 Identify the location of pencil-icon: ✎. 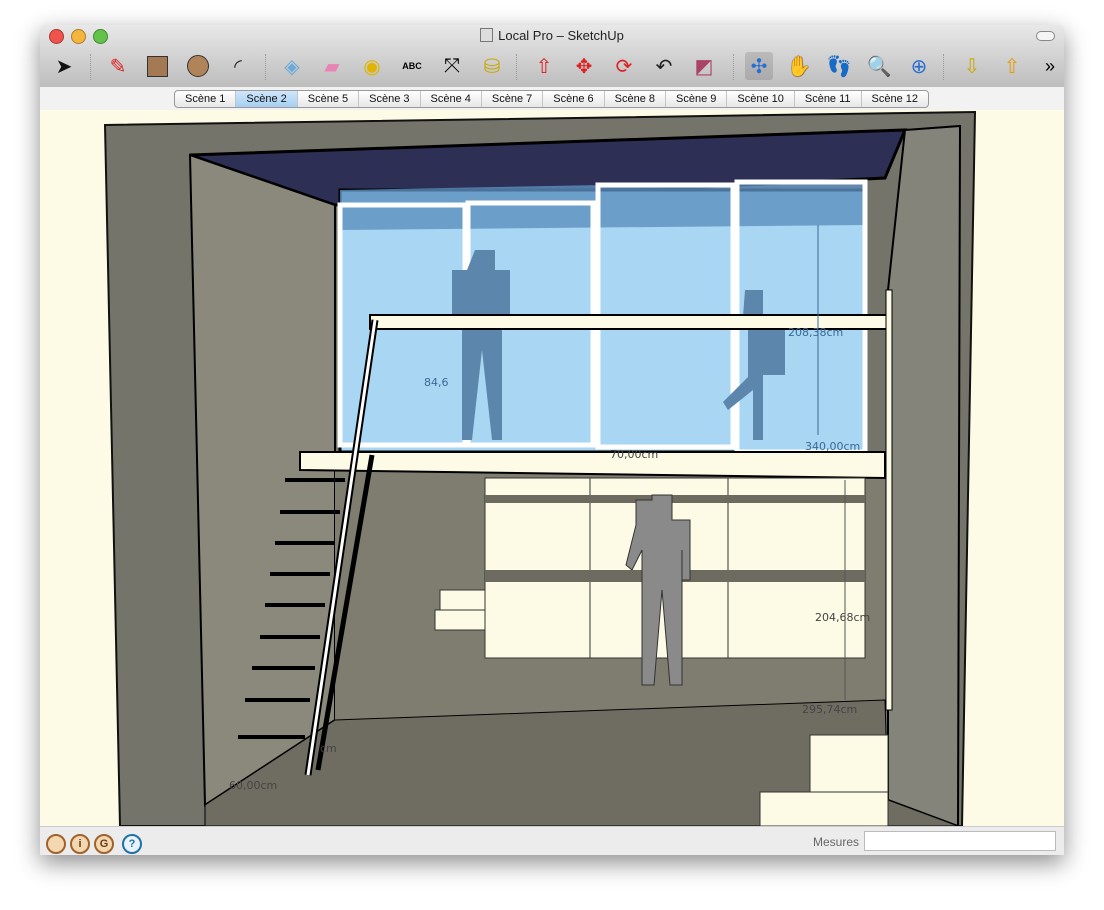
(118, 66).